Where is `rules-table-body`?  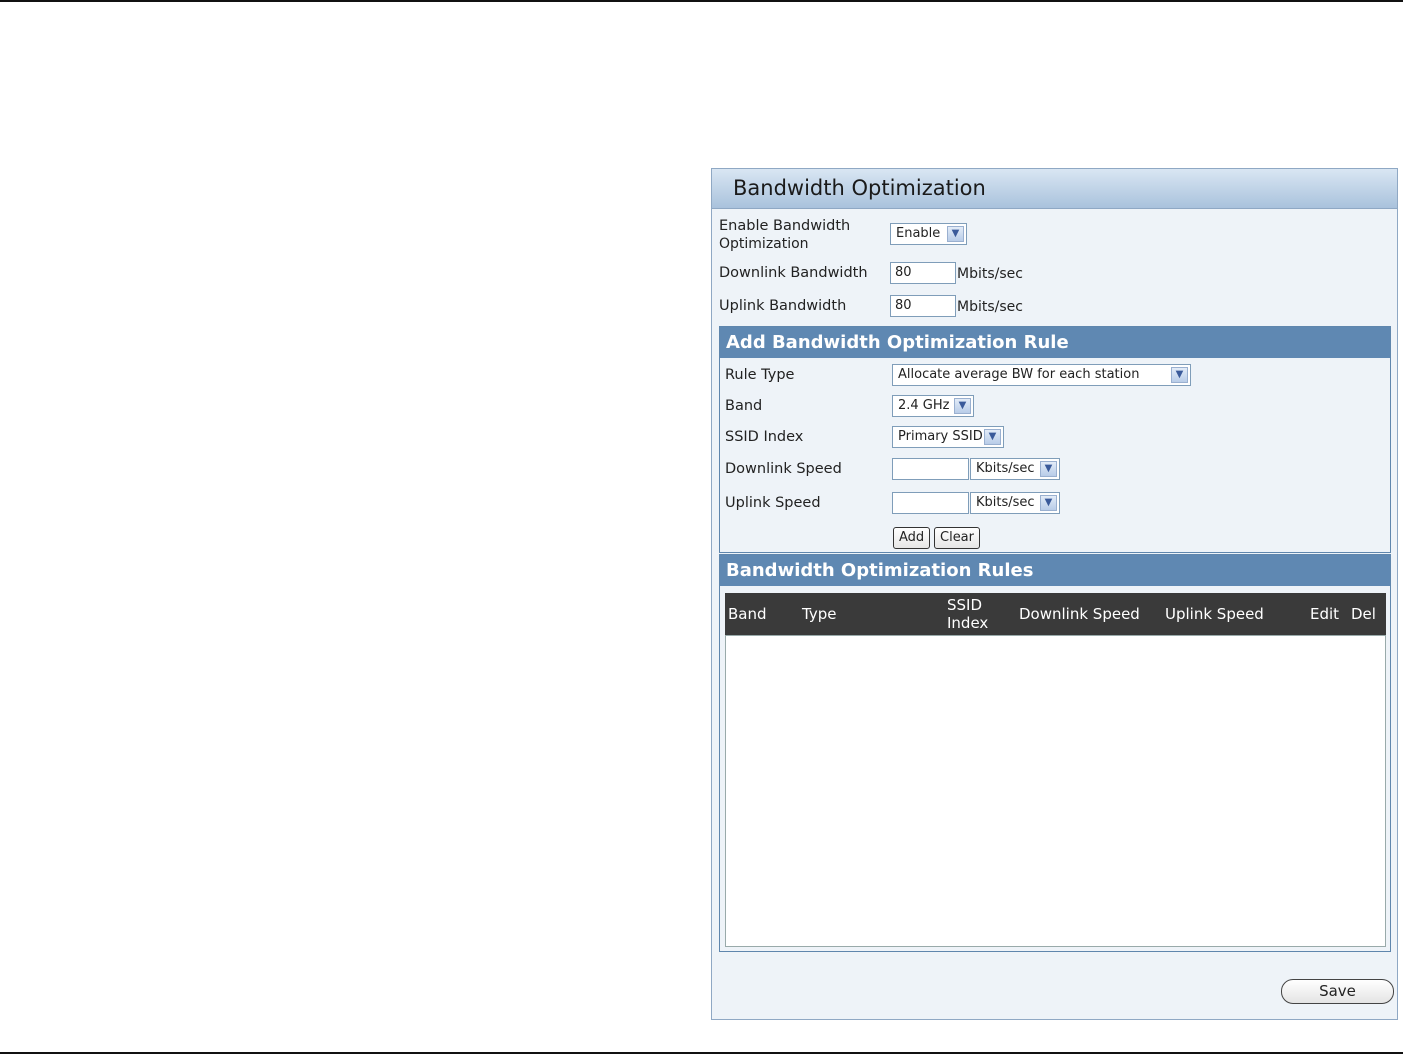
rules-table-body is located at coordinates (1055, 791).